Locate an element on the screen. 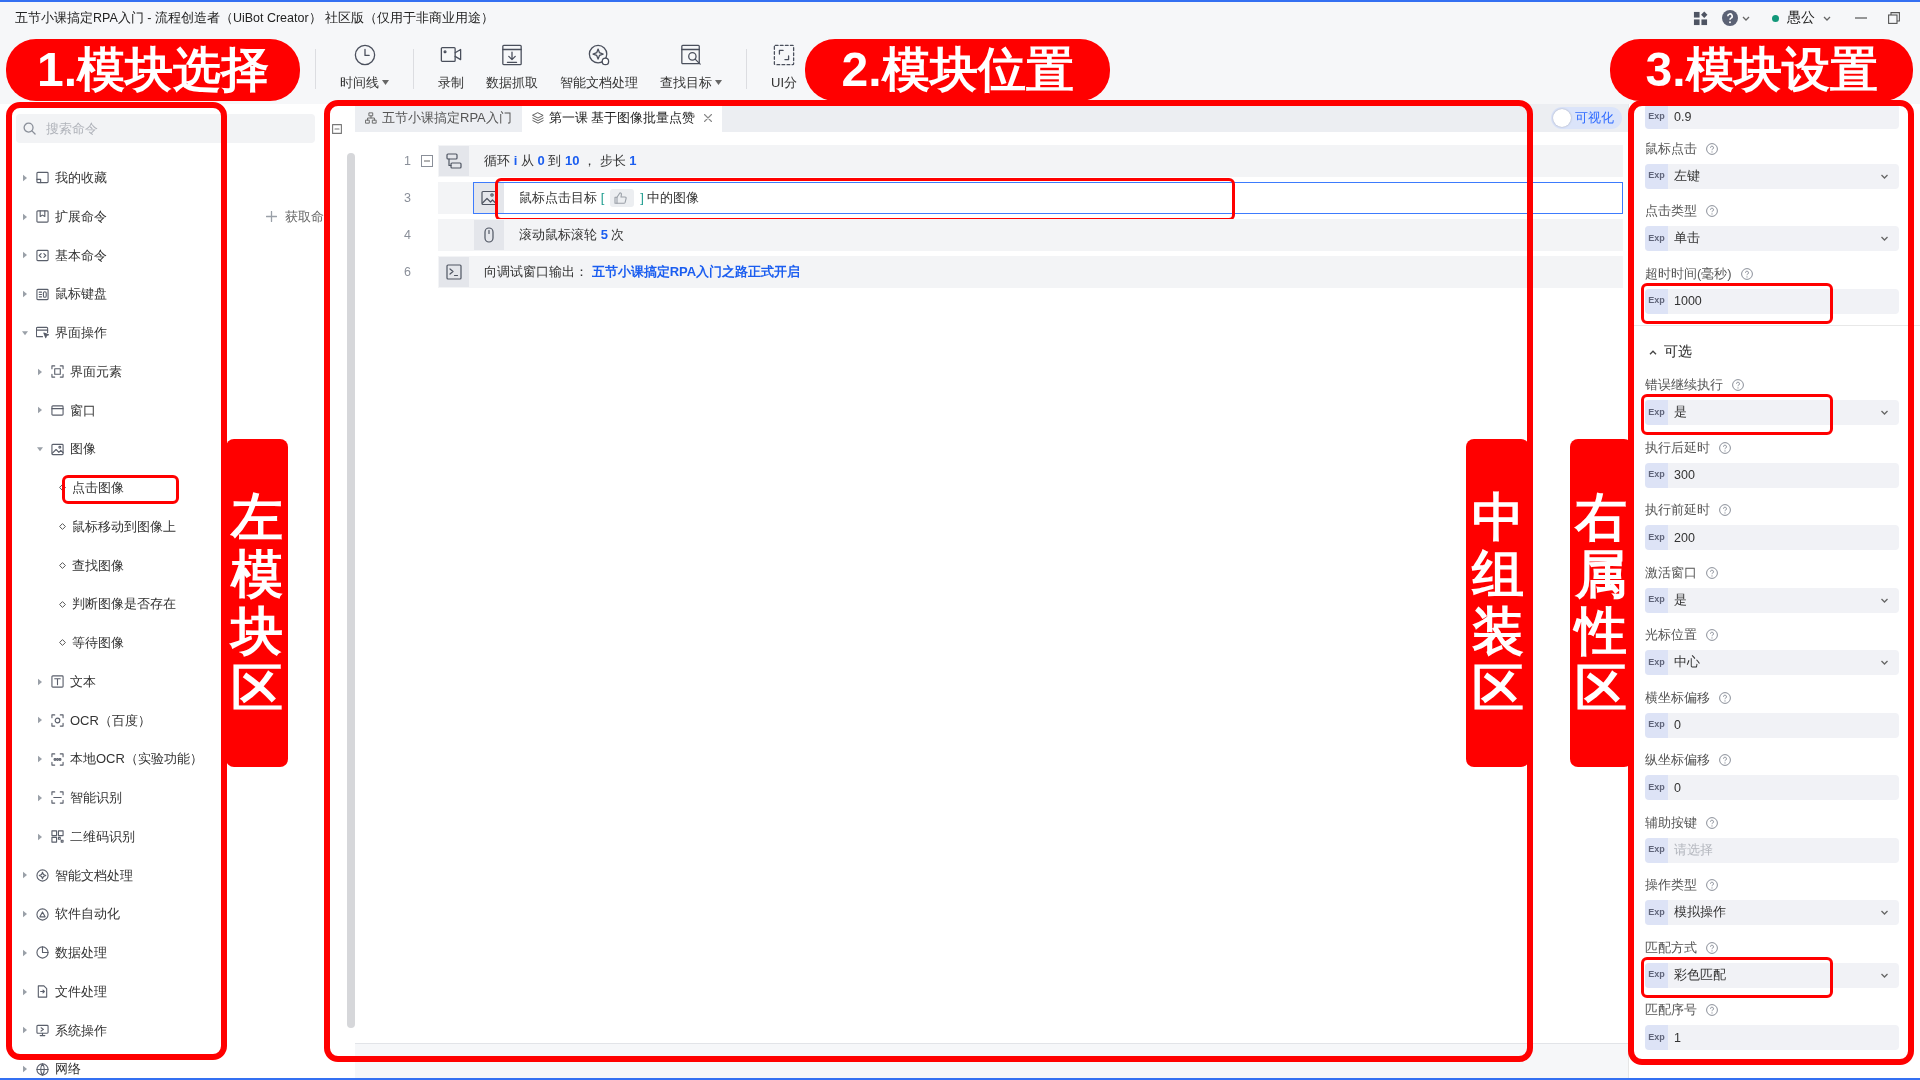 Image resolution: width=1920 pixels, height=1080 pixels. restore-icon is located at coordinates (1894, 18).